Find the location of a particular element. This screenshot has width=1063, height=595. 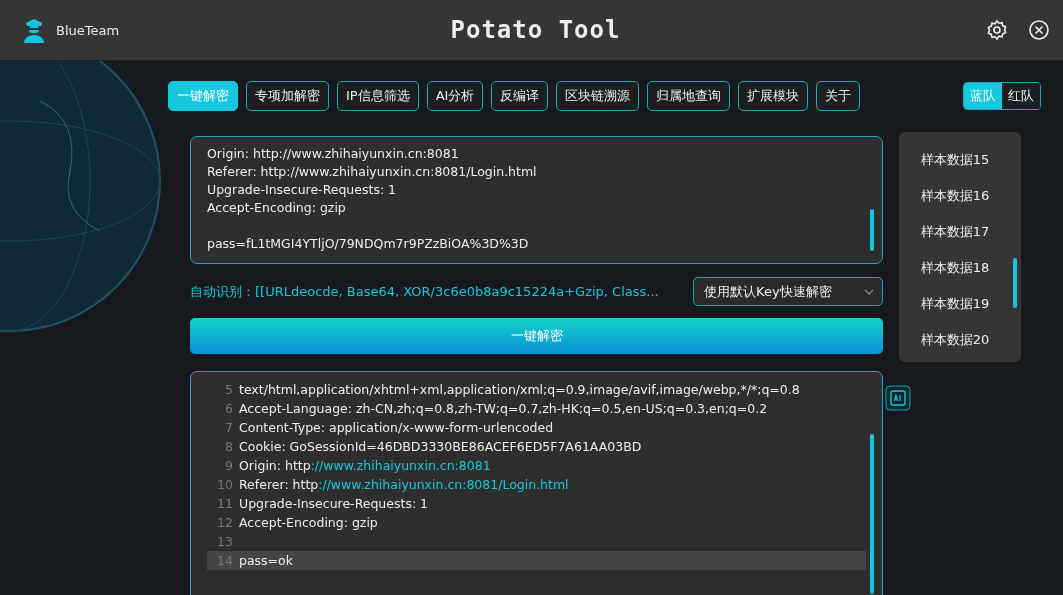

tab: 专项加解密 is located at coordinates (287, 96).